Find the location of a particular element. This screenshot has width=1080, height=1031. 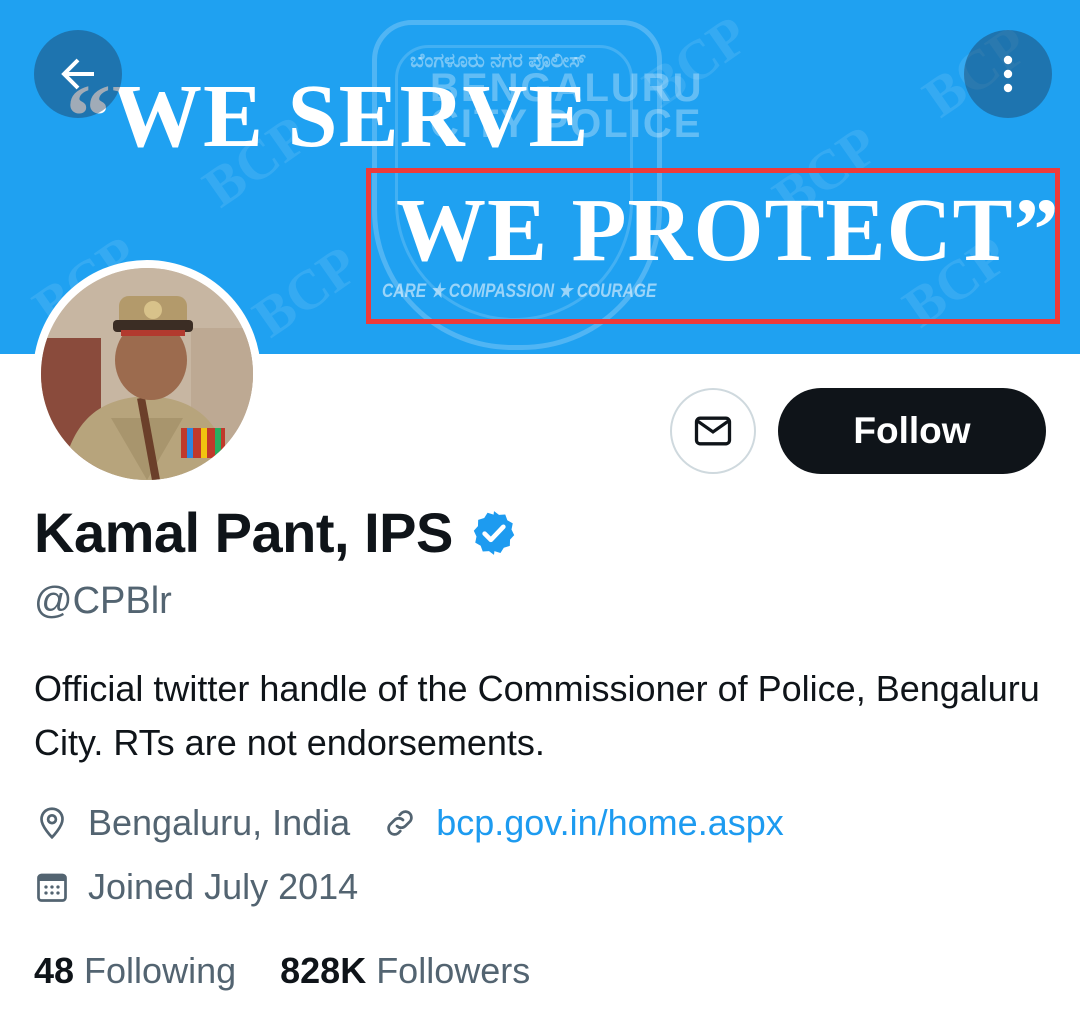

profile-handle: @CPBlr is located at coordinates (103, 601).